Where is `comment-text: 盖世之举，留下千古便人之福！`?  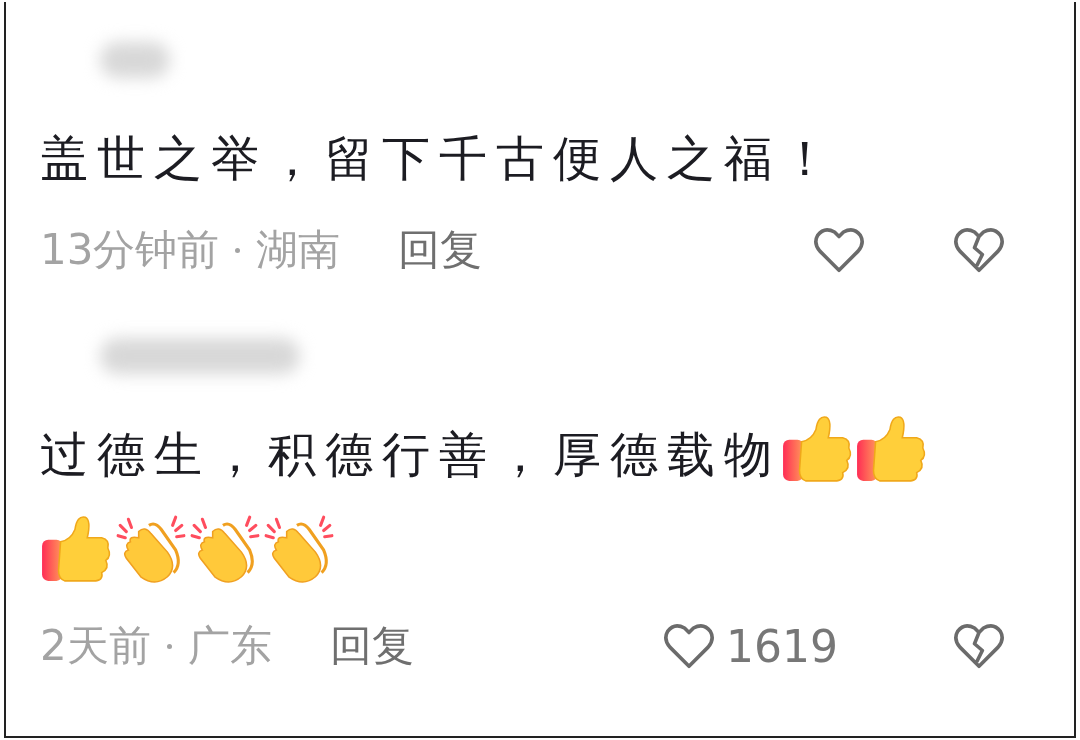
comment-text: 盖世之举，留下千古便人之福！ is located at coordinates (439, 158).